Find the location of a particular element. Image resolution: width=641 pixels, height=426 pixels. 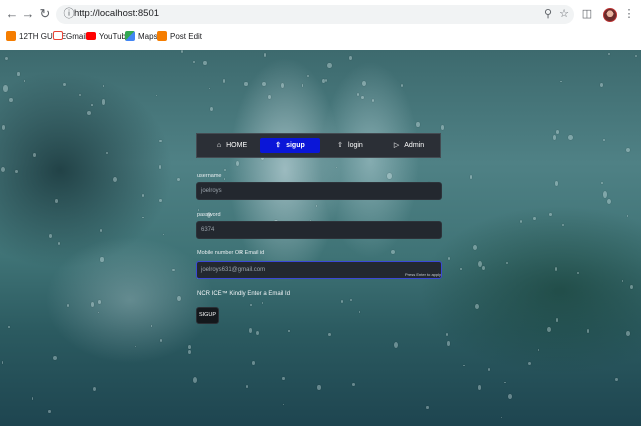

youtube-icon is located at coordinates (91, 35).